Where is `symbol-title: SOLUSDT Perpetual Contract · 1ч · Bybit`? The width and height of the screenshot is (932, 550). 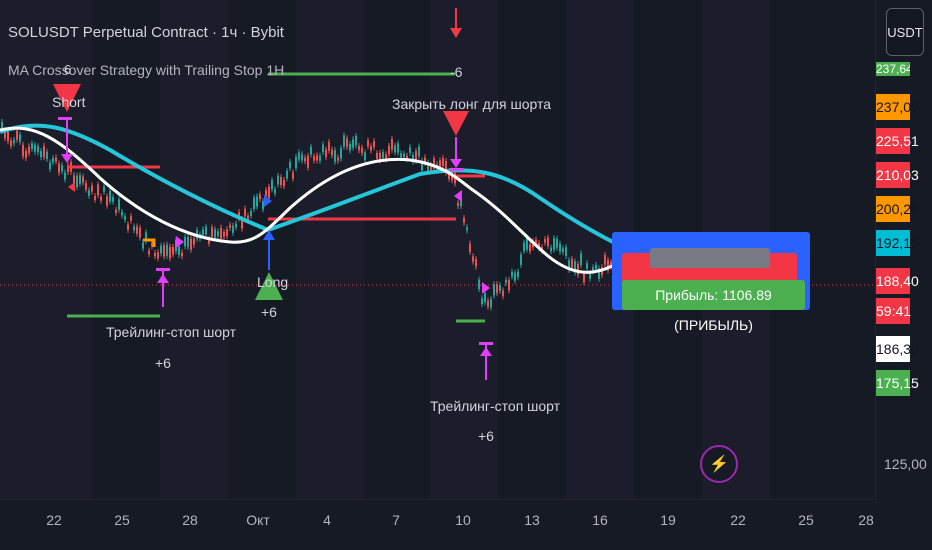 symbol-title: SOLUSDT Perpetual Contract · 1ч · Bybit is located at coordinates (146, 32).